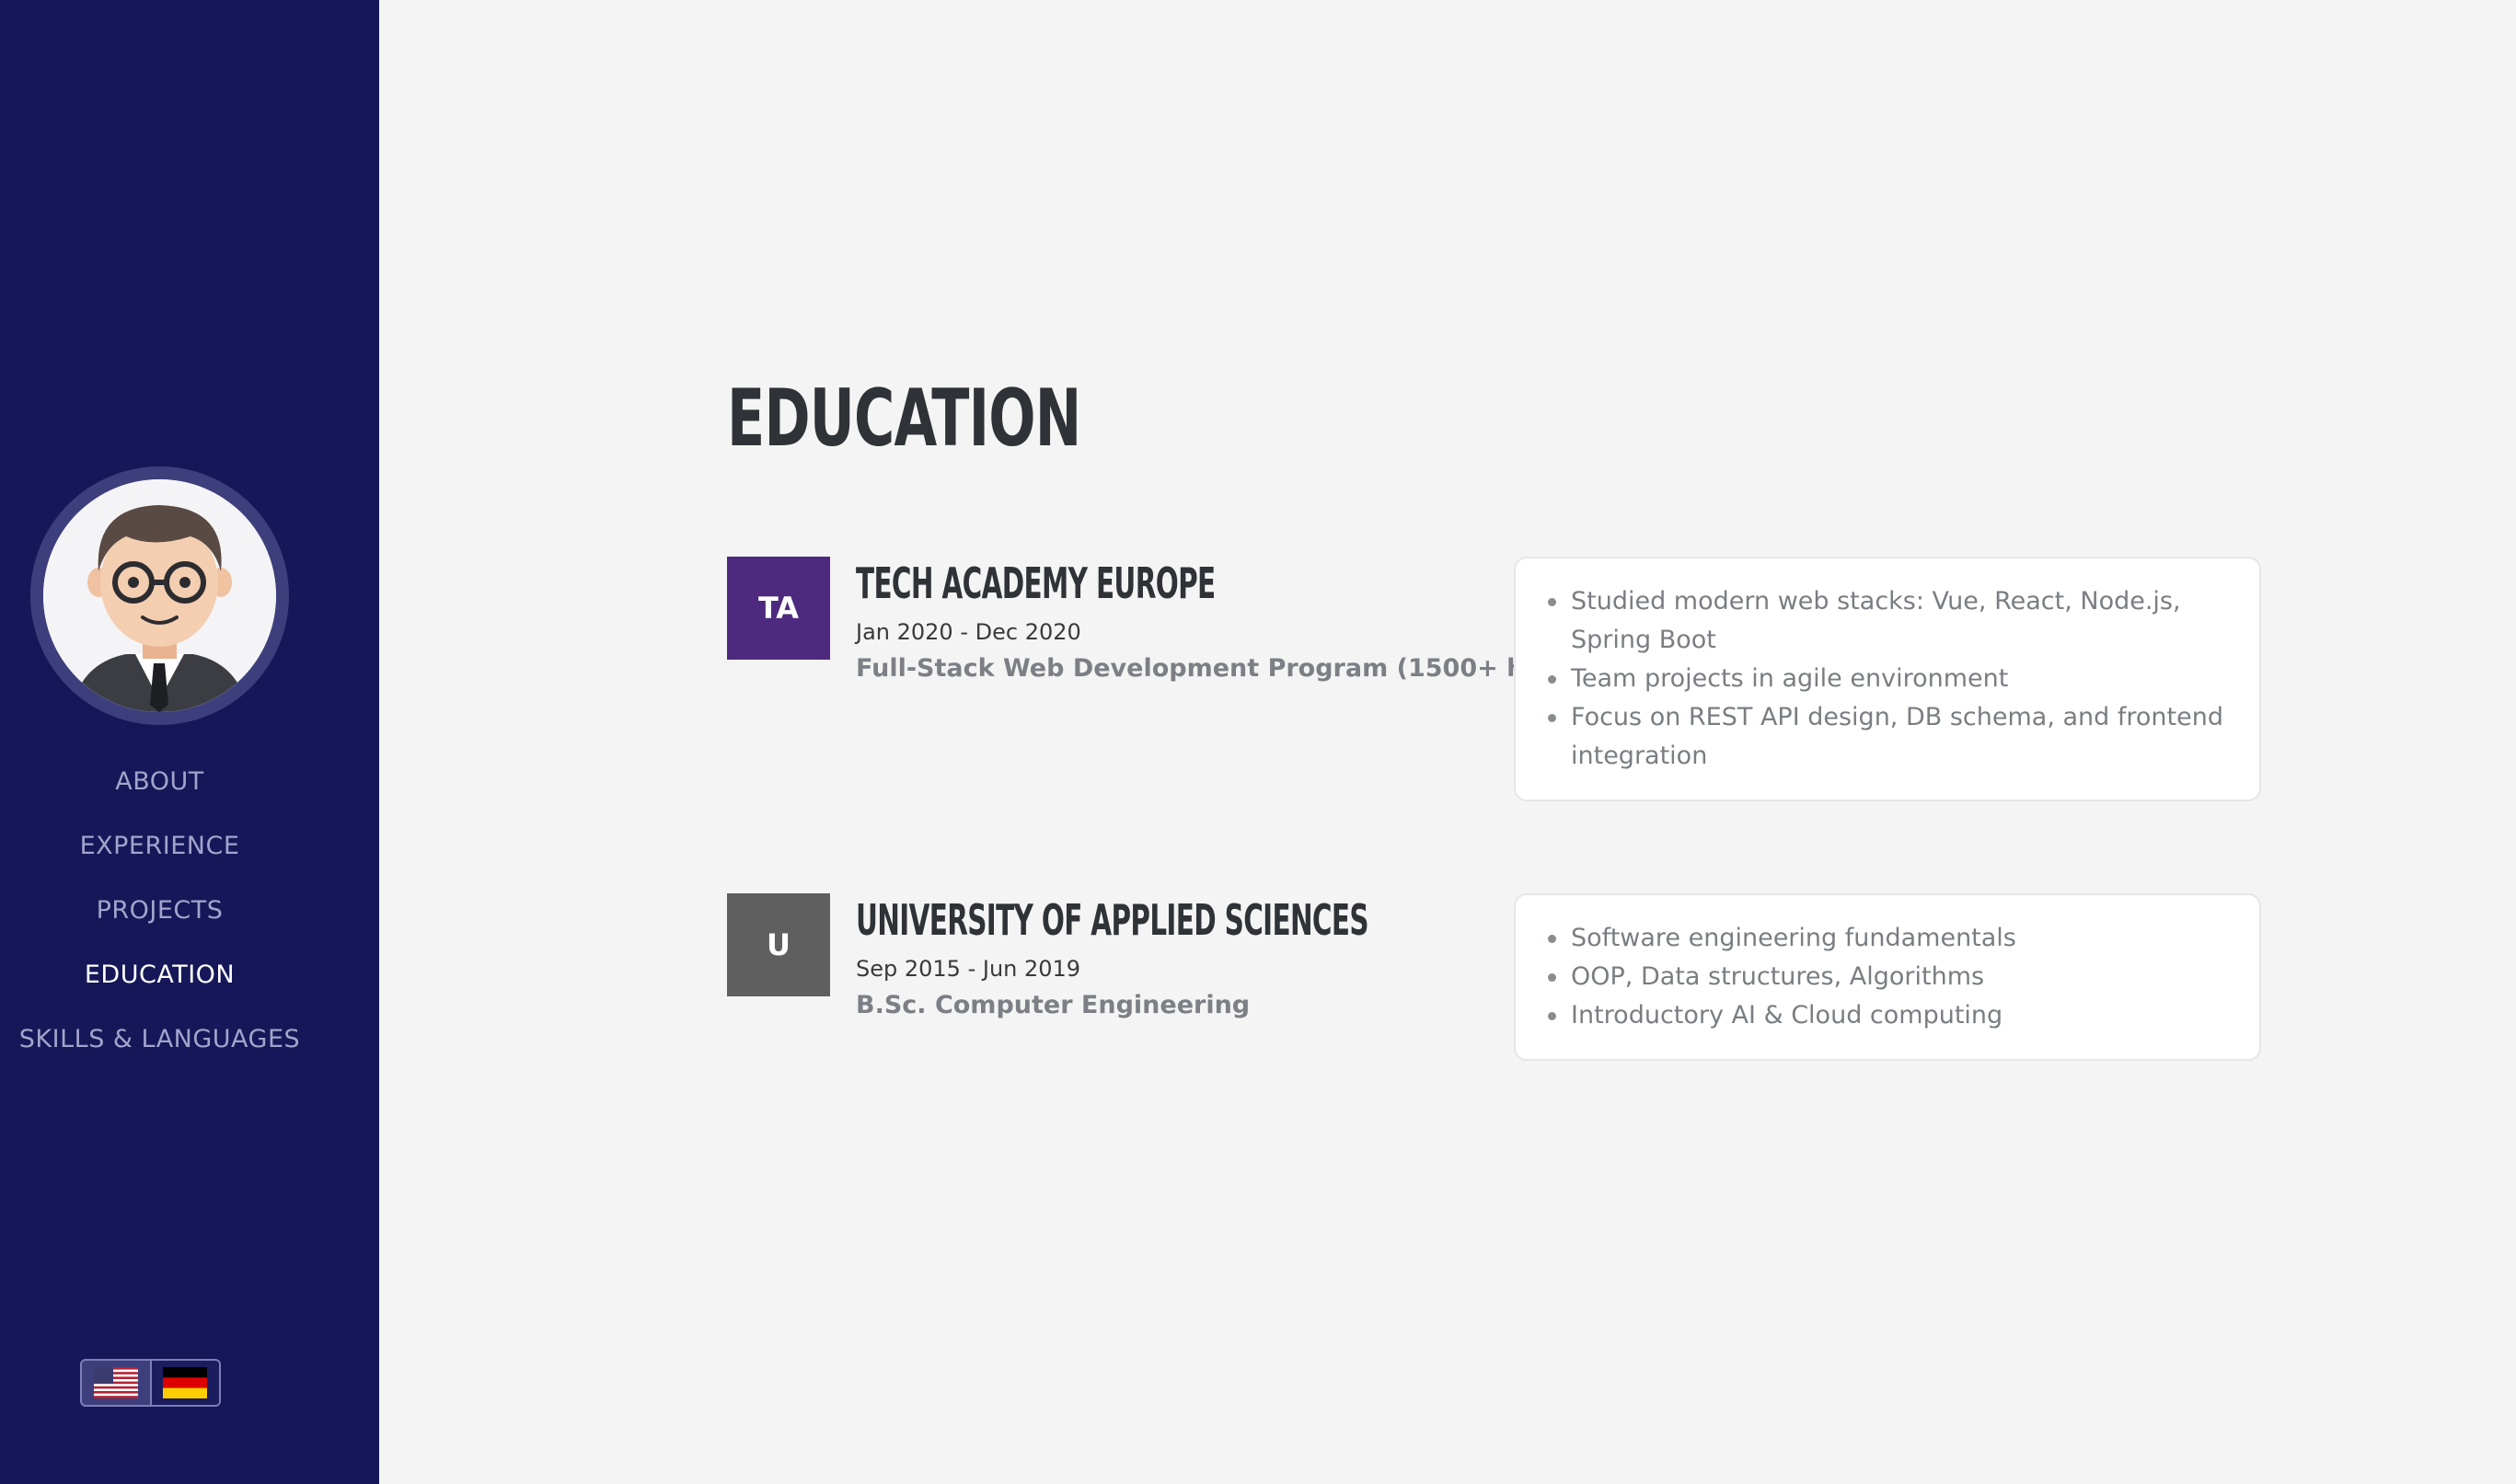  What do you see at coordinates (159, 858) in the screenshot?
I see `nav-item-experience: EXPERIENCE` at bounding box center [159, 858].